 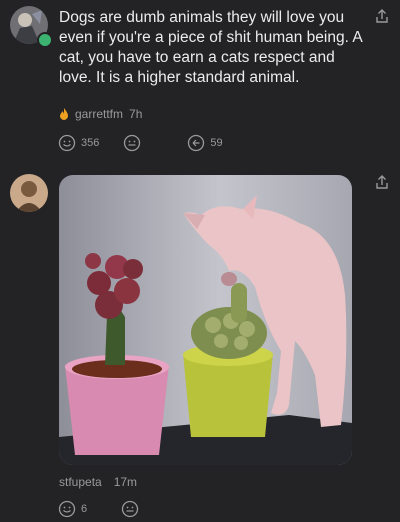 What do you see at coordinates (29, 193) in the screenshot?
I see `avatar` at bounding box center [29, 193].